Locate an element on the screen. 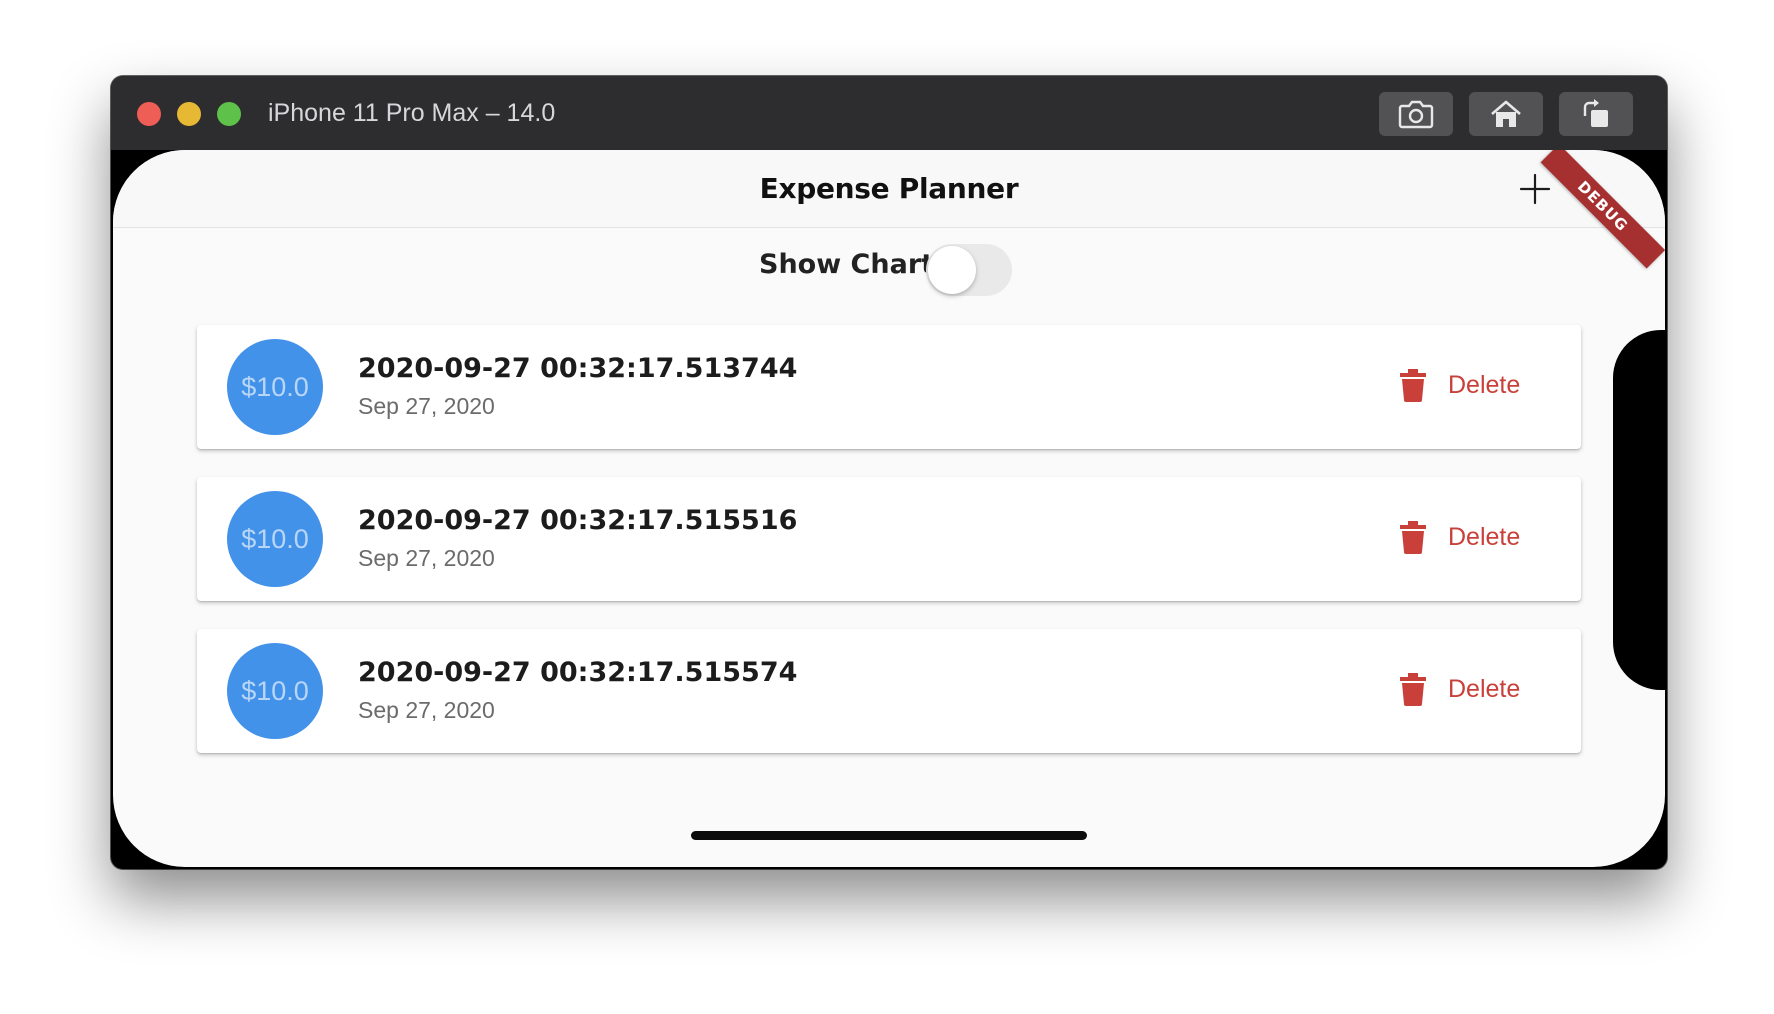  transaction-title: 2020-09-27 00:32:17.513744 is located at coordinates (578, 368).